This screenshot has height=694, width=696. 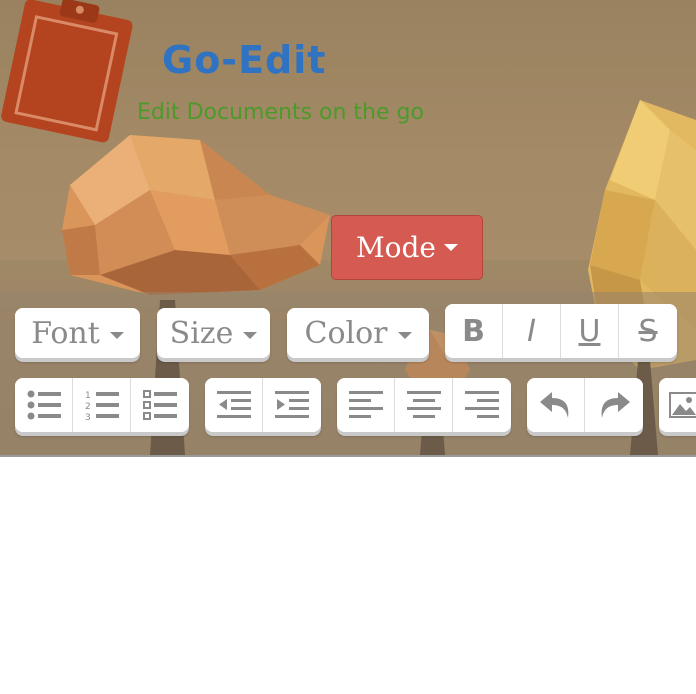 I want to click on indent-button, so click(x=292, y=405).